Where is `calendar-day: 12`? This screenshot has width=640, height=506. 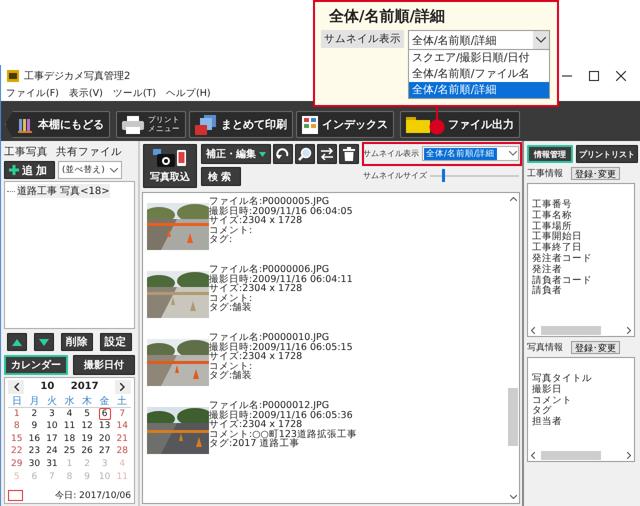 calendar-day: 12 is located at coordinates (87, 426).